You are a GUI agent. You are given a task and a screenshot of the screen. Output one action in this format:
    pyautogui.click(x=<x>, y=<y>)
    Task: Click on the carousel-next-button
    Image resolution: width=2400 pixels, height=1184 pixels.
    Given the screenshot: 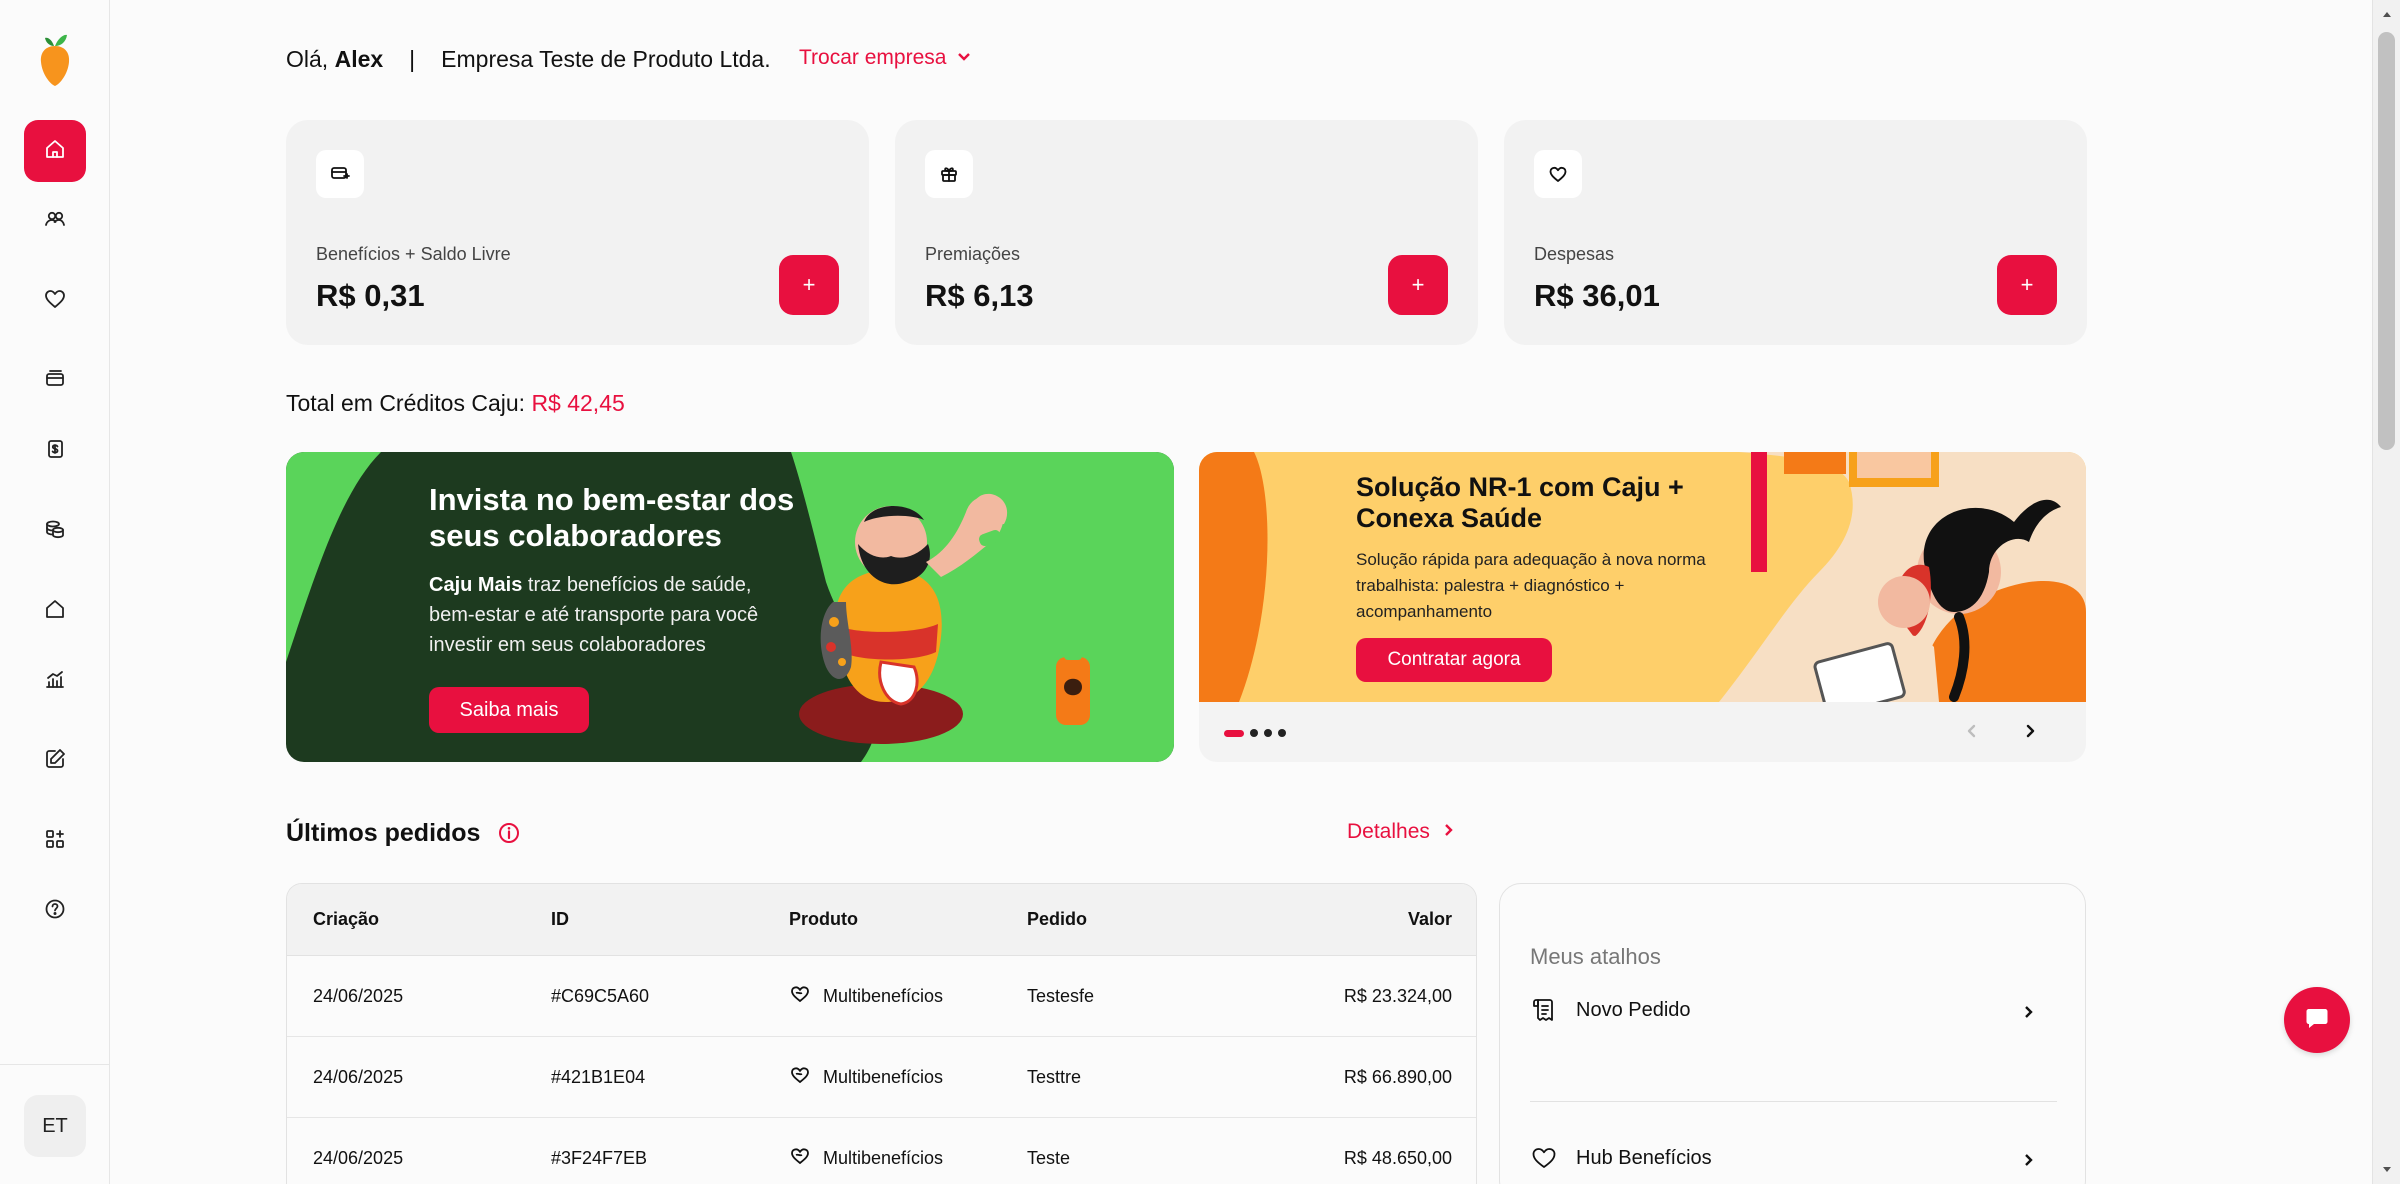 What is the action you would take?
    pyautogui.click(x=2030, y=733)
    